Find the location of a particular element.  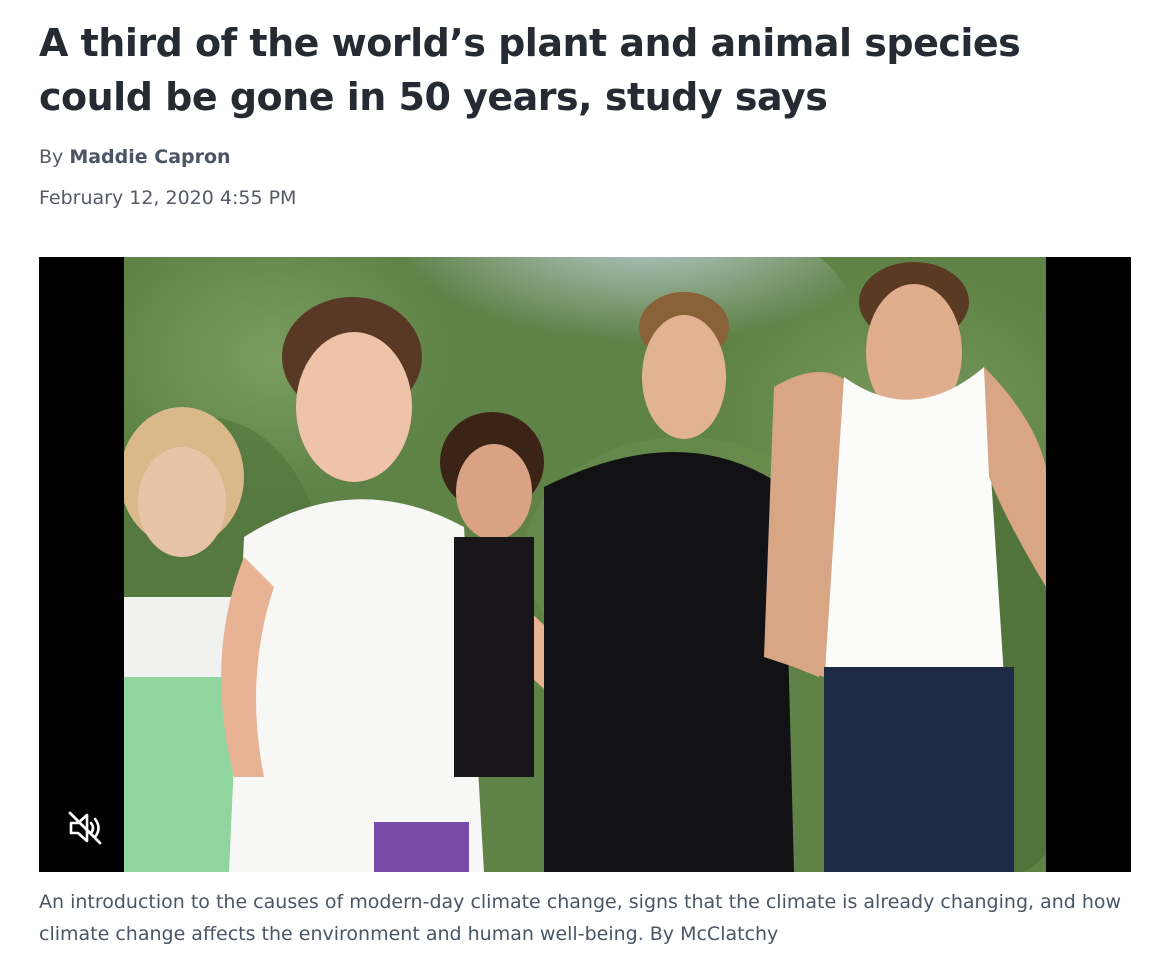

byline: By Maddie Capron is located at coordinates (135, 157).